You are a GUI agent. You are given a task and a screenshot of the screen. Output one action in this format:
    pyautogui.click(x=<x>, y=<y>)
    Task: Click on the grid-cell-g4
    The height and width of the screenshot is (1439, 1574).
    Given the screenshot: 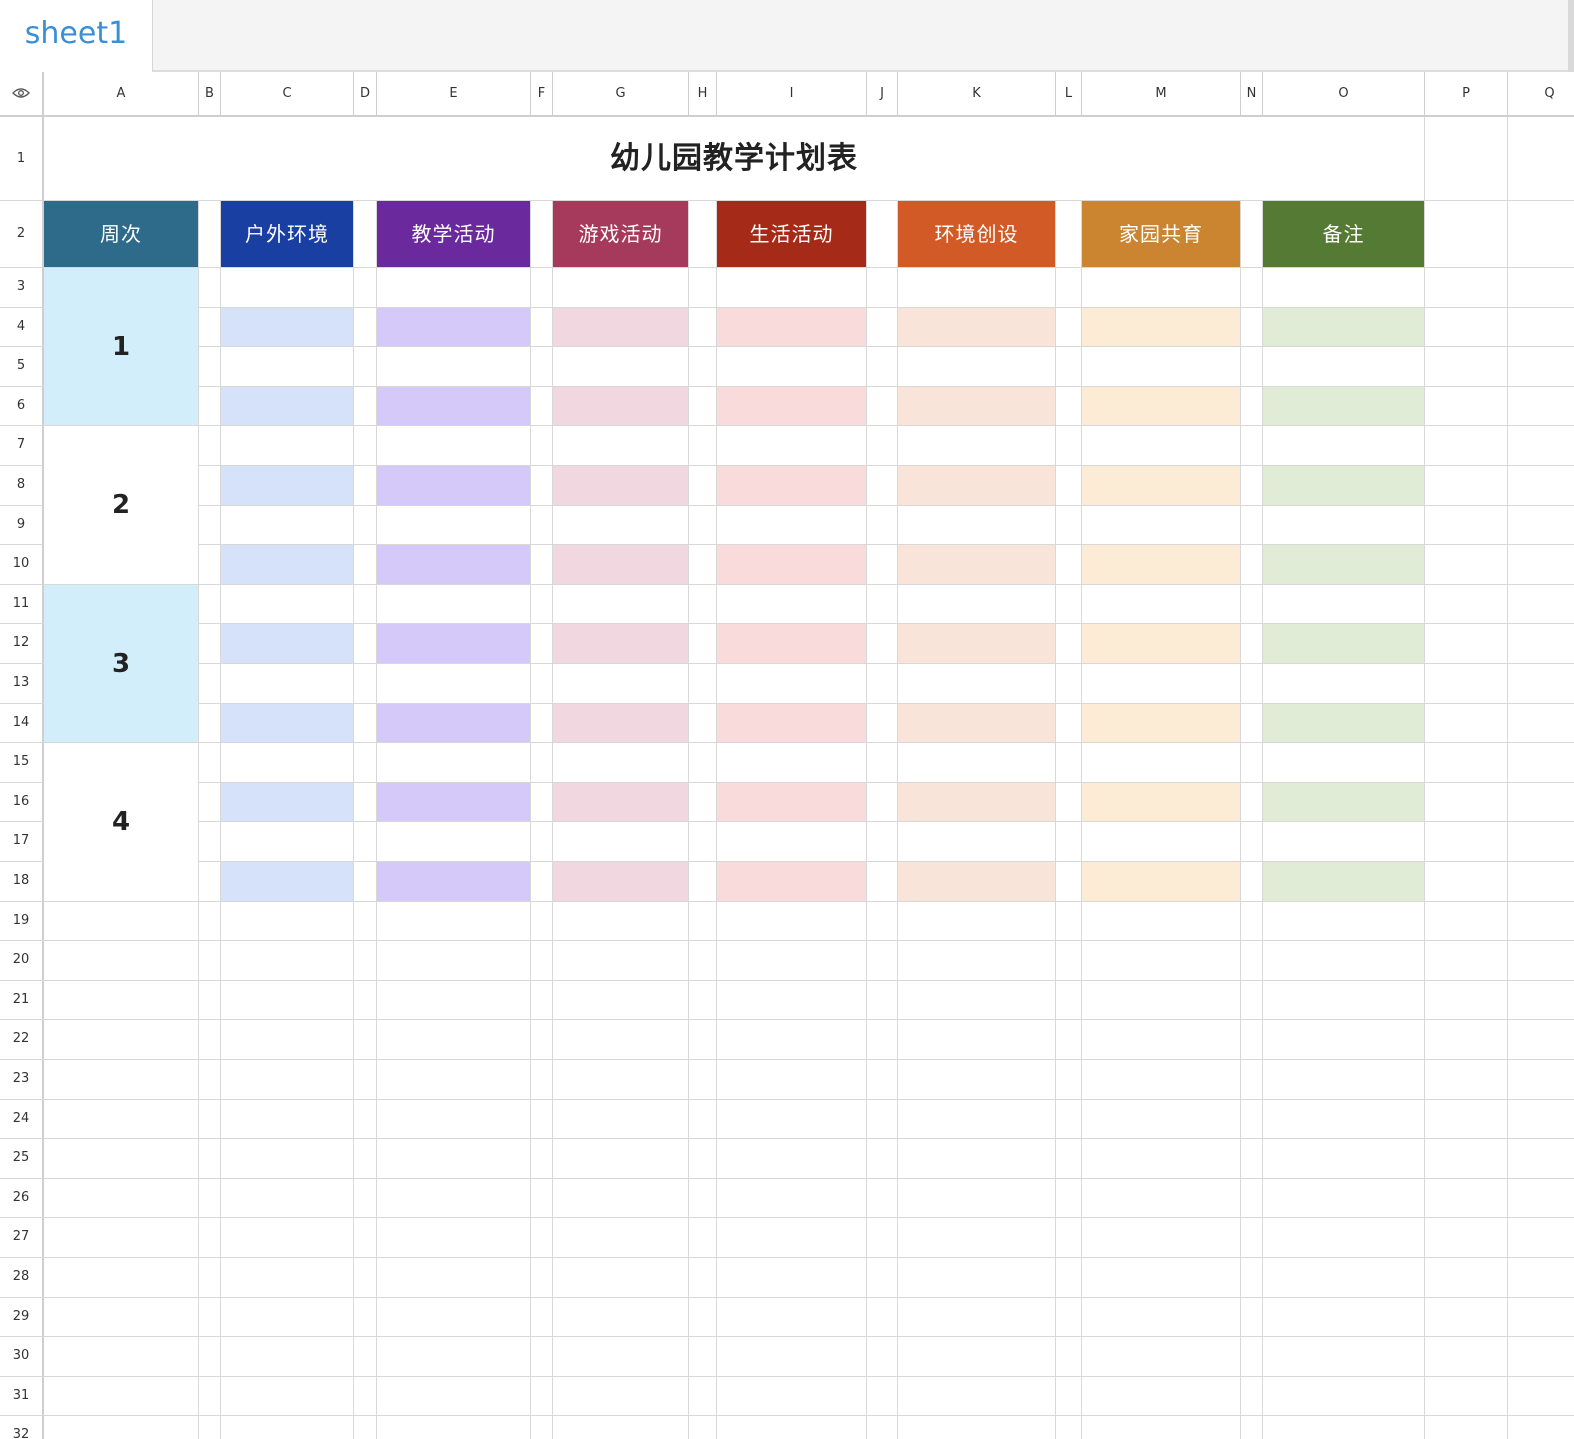 What is the action you would take?
    pyautogui.click(x=621, y=327)
    